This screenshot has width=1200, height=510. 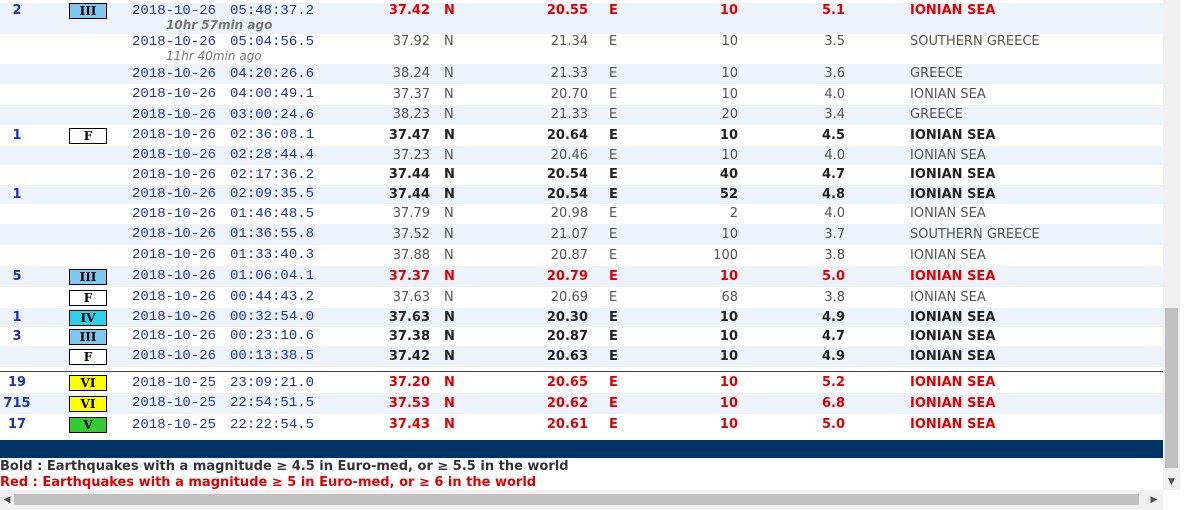 What do you see at coordinates (833, 356) in the screenshot?
I see `magnitude: 4.9` at bounding box center [833, 356].